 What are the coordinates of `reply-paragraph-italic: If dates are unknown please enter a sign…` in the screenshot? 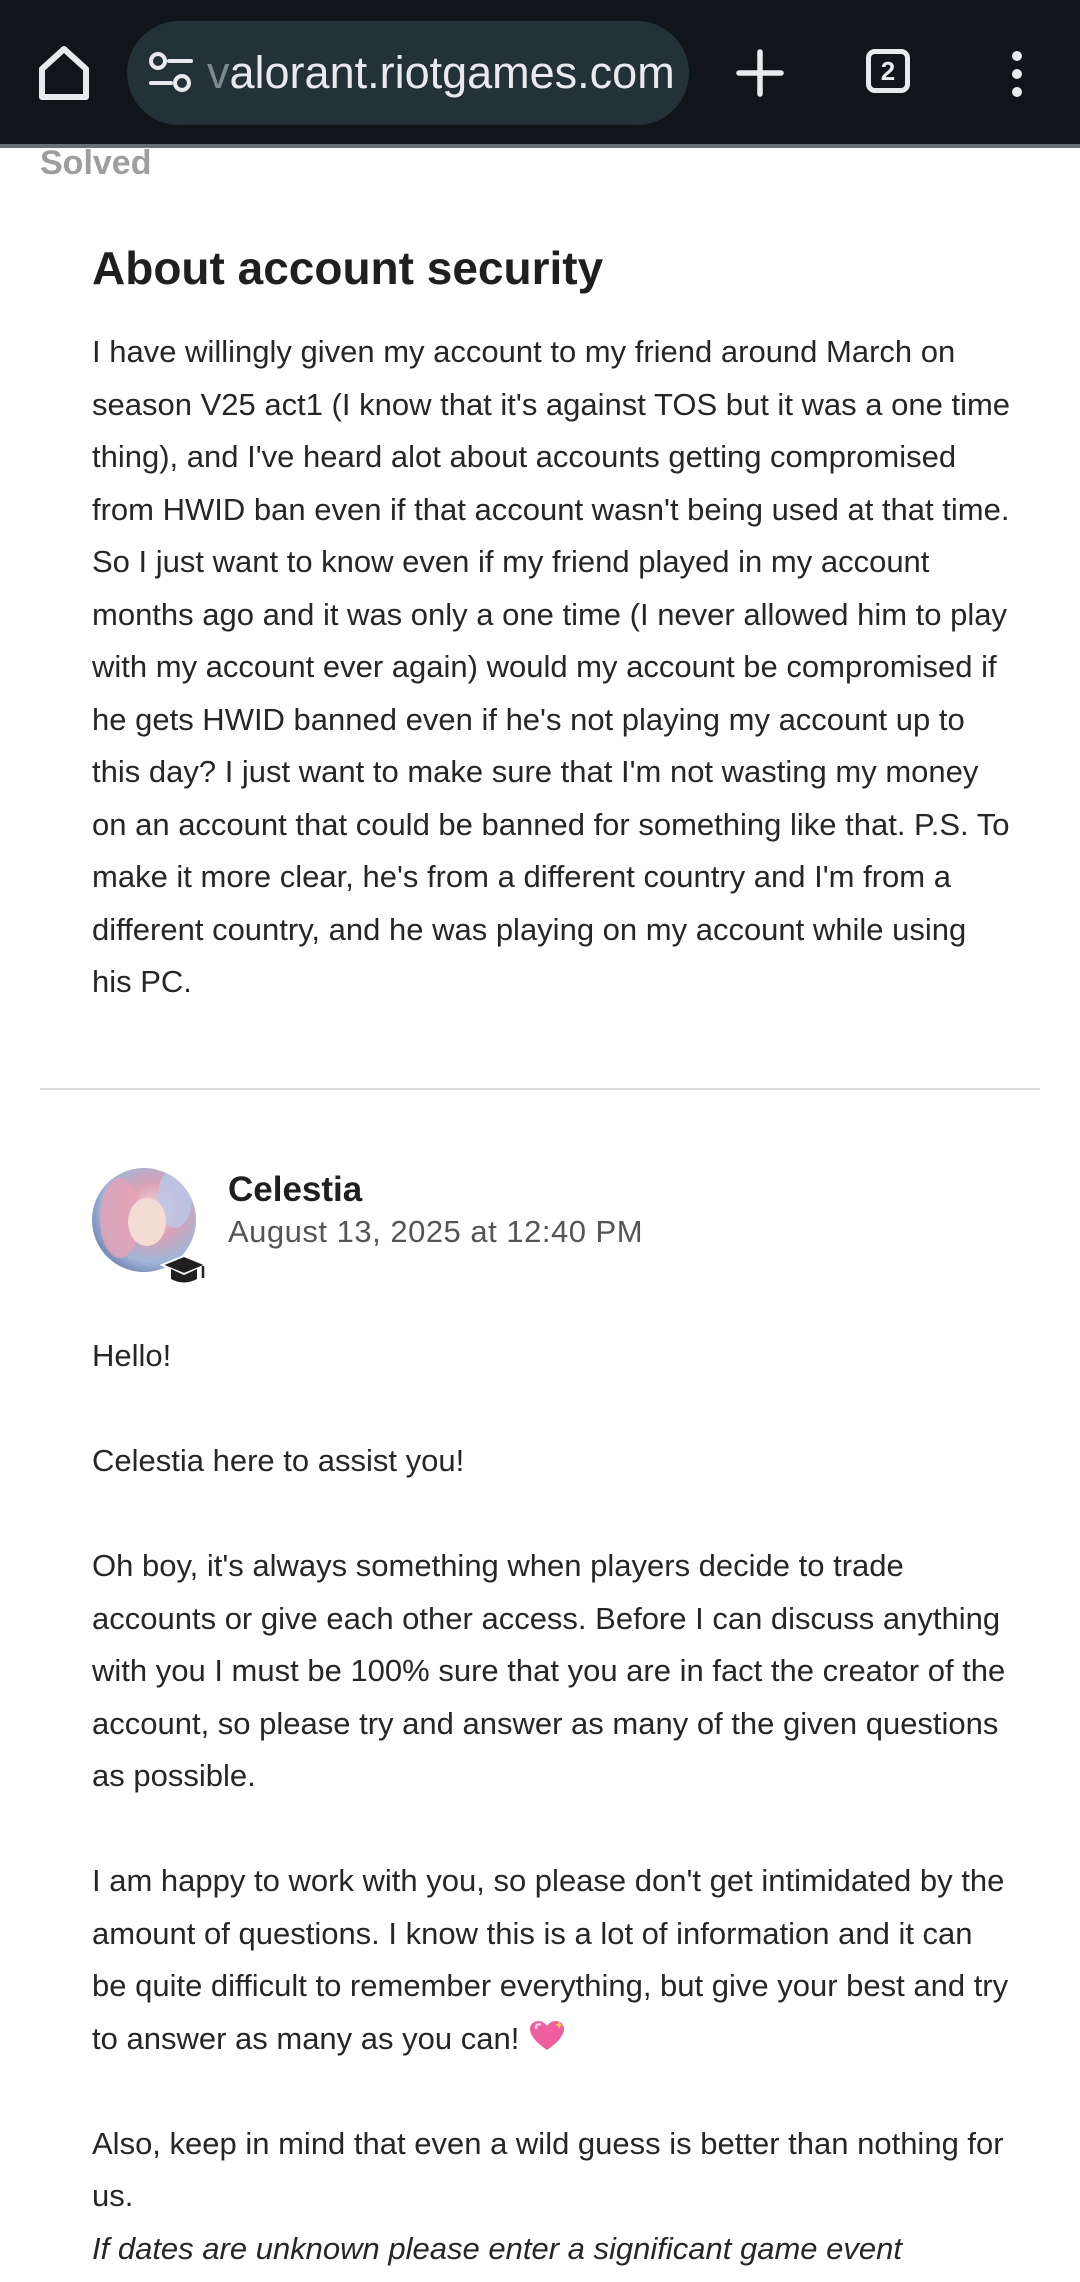 It's located at (497, 2248).